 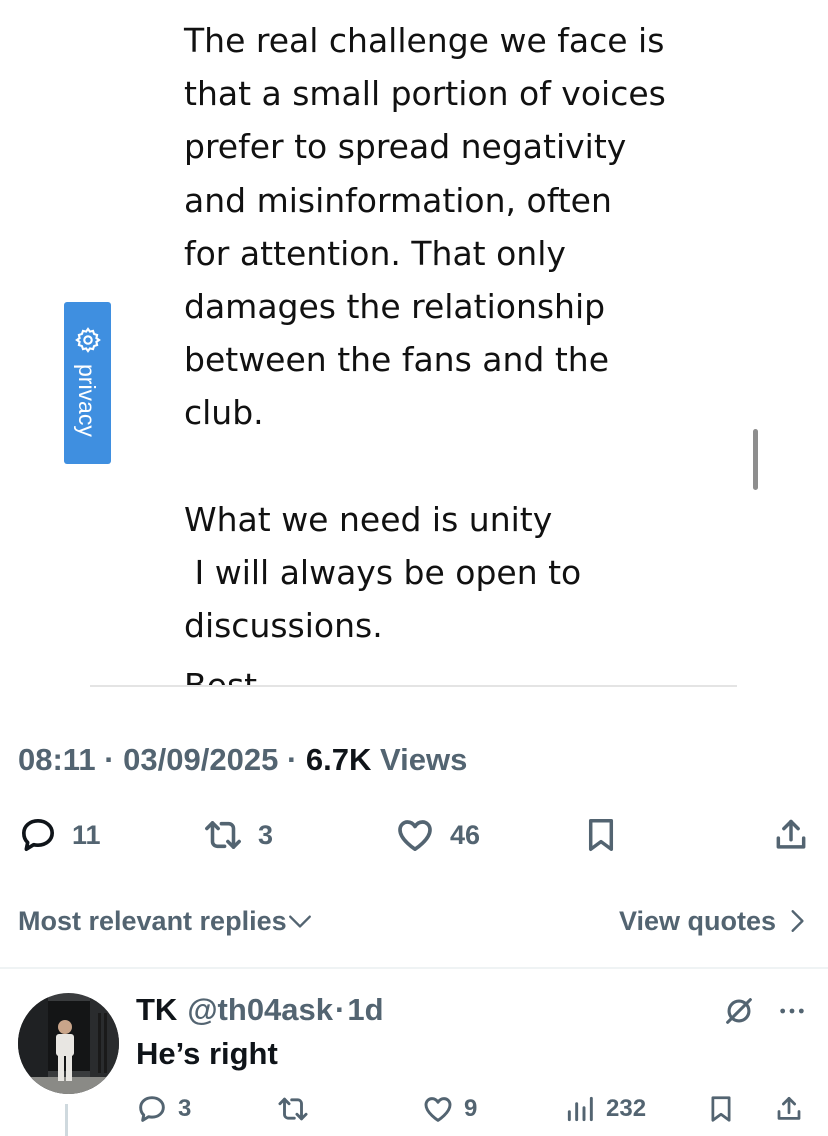 I want to click on tweet-time: 08:11, so click(x=57, y=759).